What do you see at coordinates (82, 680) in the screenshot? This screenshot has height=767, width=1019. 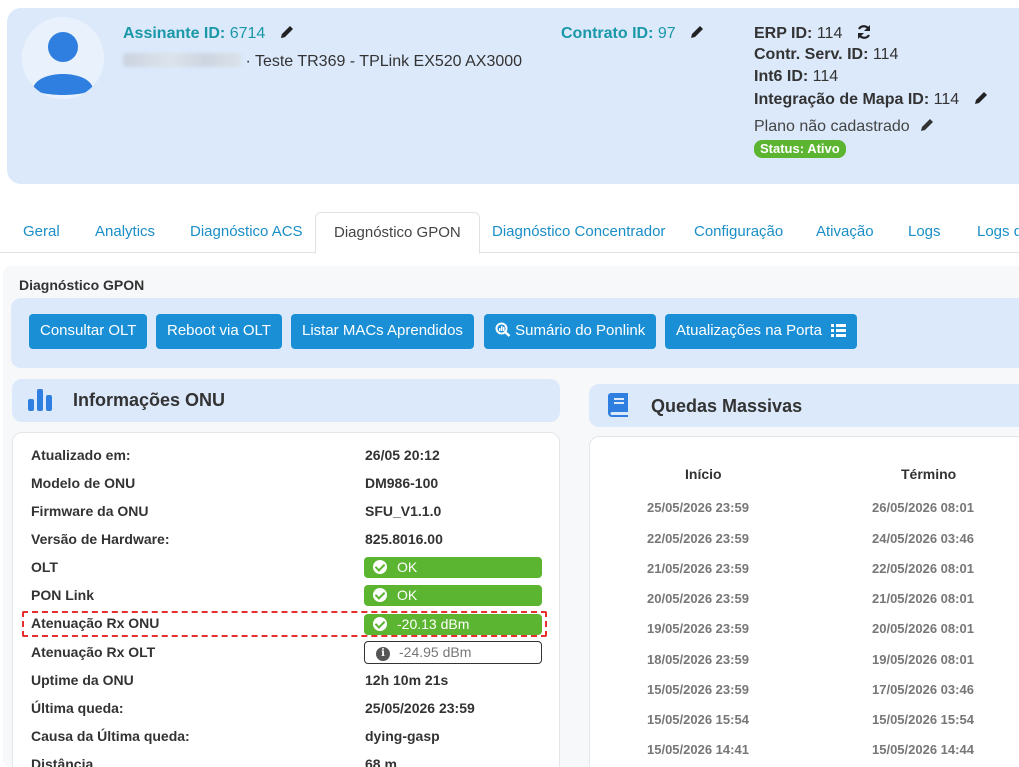 I see `info-label-uptime: Uptime da ONU` at bounding box center [82, 680].